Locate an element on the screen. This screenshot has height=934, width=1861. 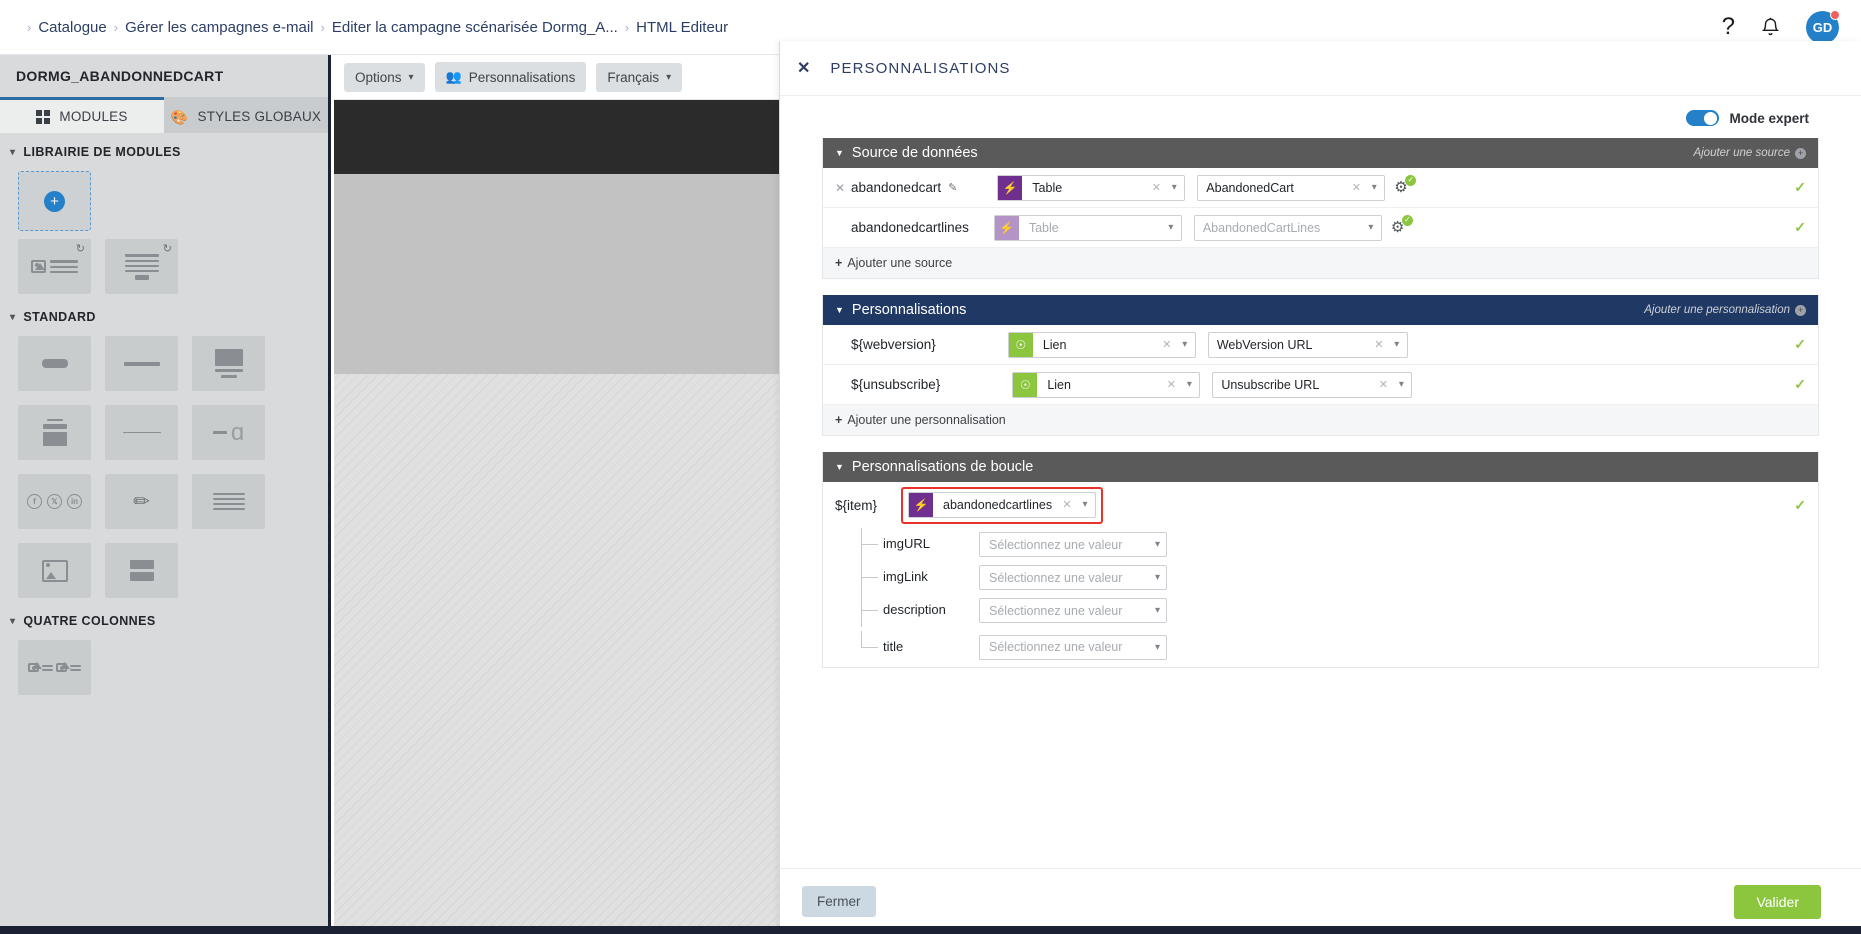
loop-field-select-imgurl: Sélectionnez une valeur ▾ is located at coordinates (1073, 544).